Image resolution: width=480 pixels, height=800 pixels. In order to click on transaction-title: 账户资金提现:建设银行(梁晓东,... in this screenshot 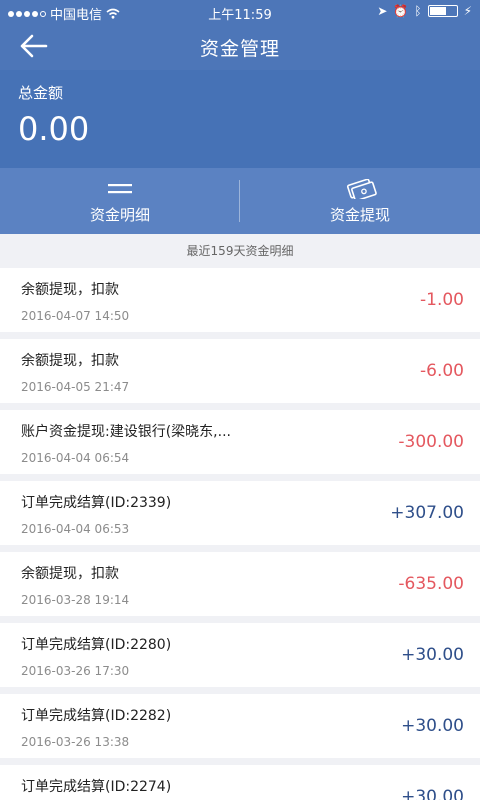, I will do `click(126, 432)`.